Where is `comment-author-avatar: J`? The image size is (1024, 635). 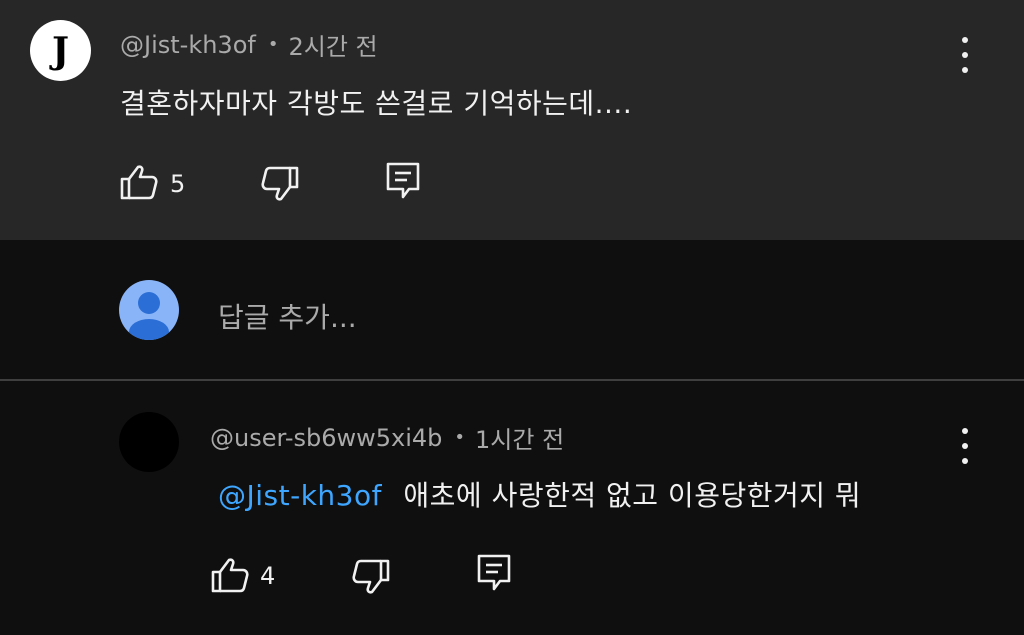
comment-author-avatar: J is located at coordinates (60, 50).